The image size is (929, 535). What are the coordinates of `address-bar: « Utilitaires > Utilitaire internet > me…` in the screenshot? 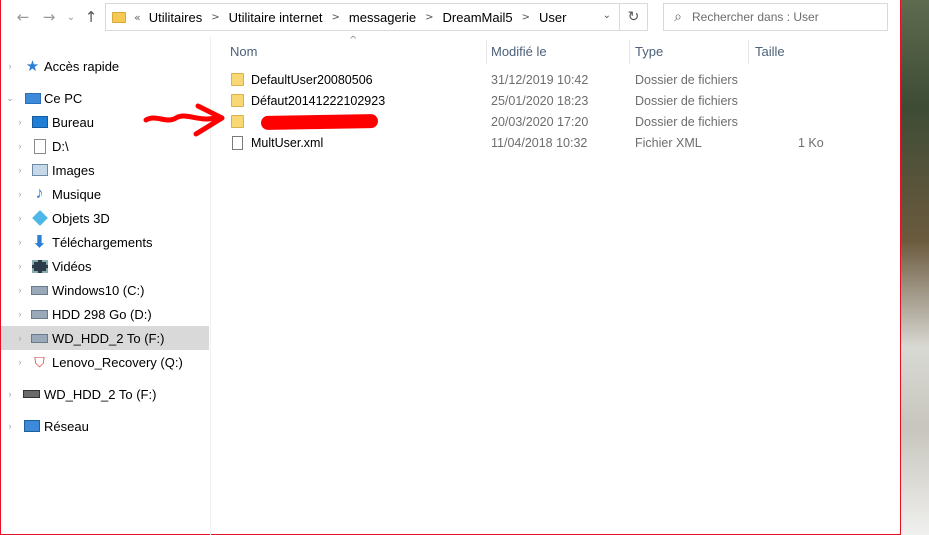 It's located at (362, 17).